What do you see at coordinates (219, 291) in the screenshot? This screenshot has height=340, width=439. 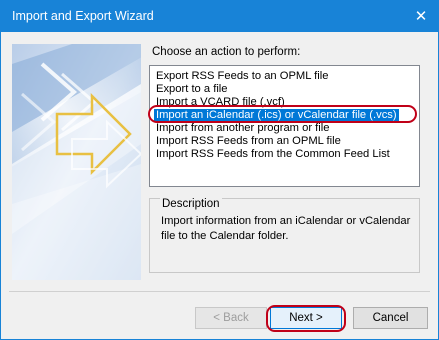 I see `footer-divider` at bounding box center [219, 291].